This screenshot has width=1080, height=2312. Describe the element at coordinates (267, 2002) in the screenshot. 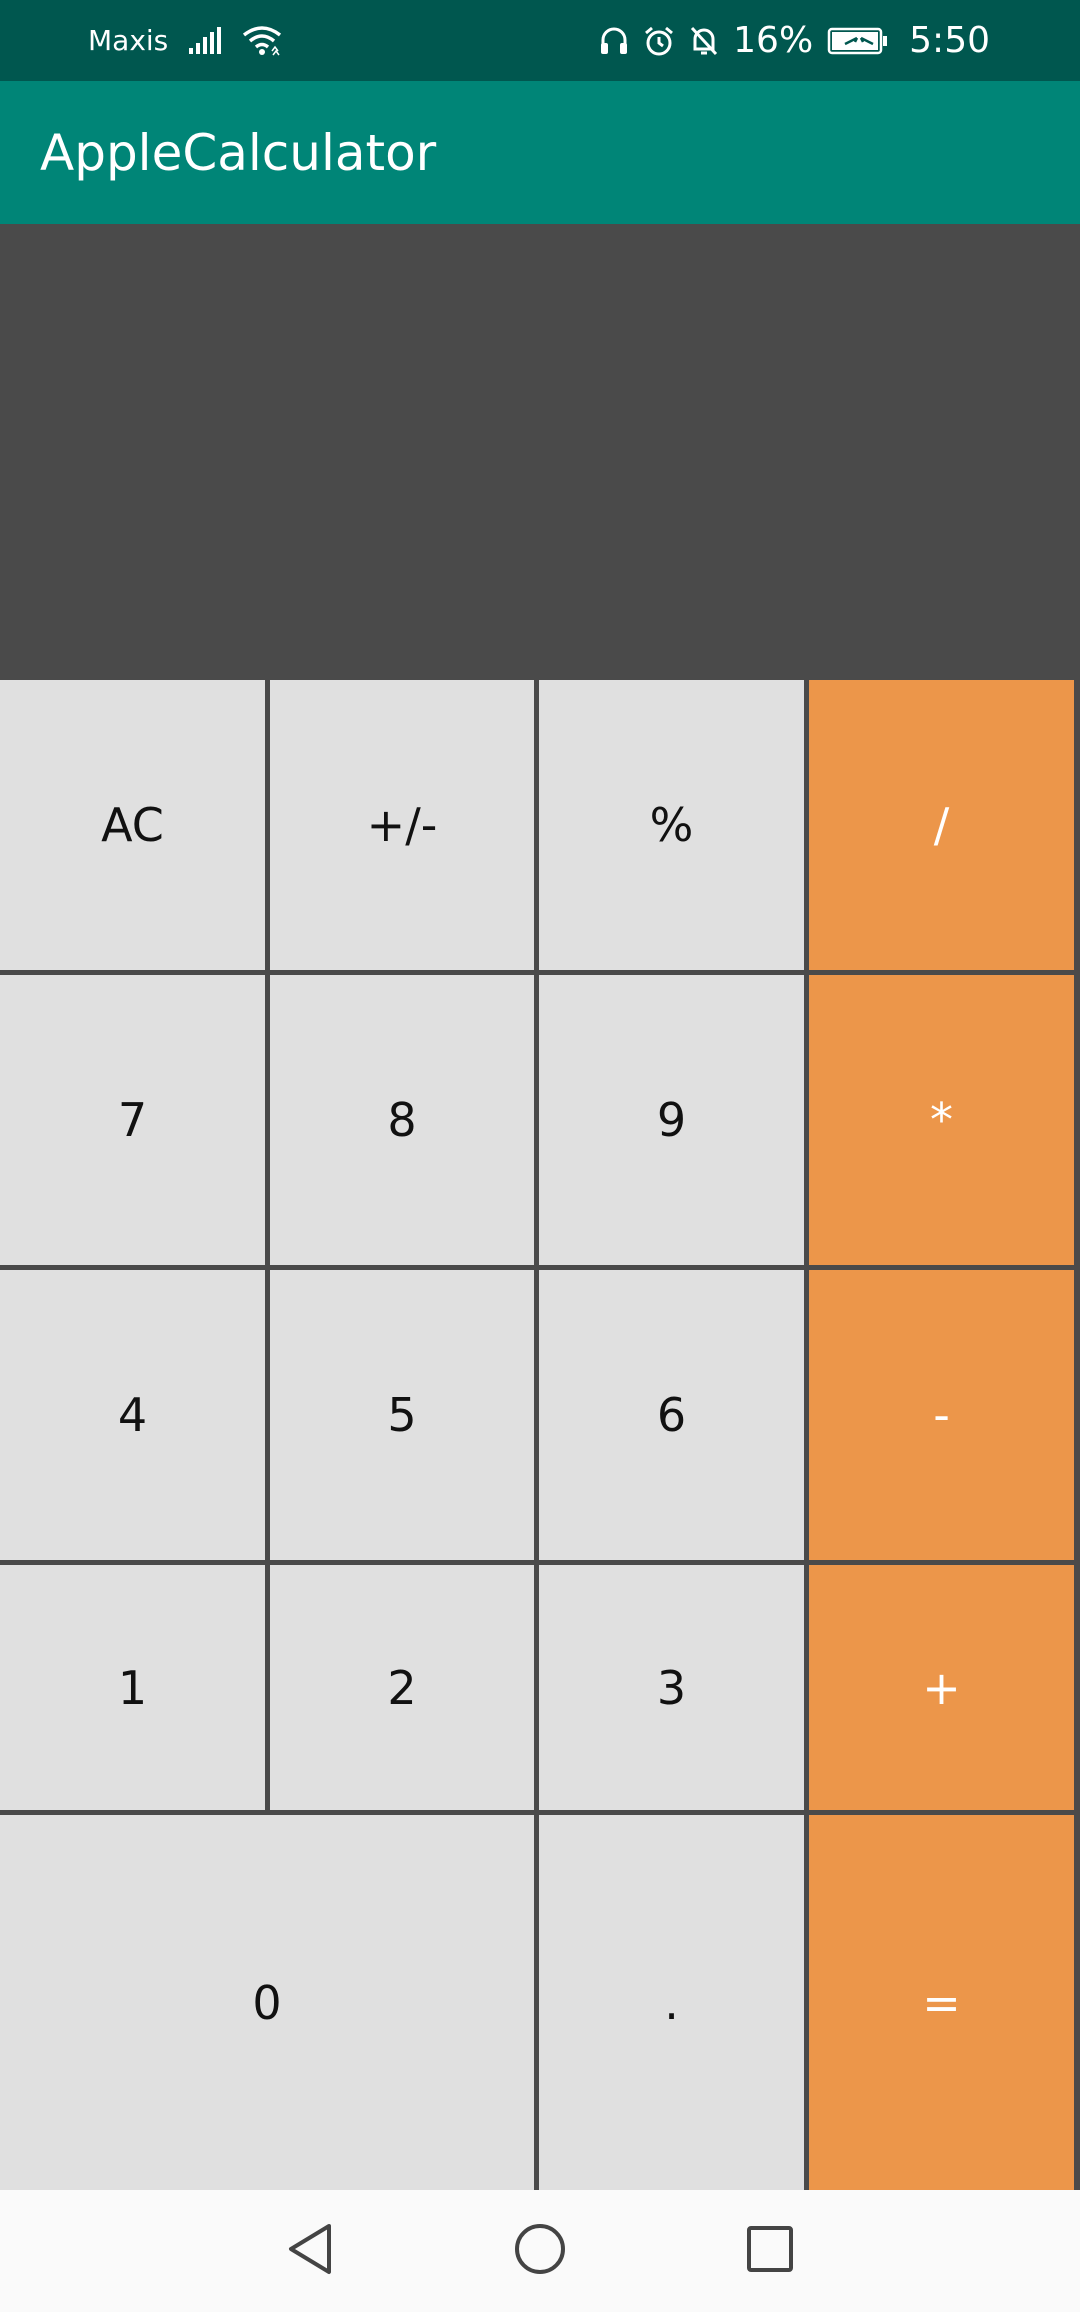

I see `digit-0-button: 0` at that location.